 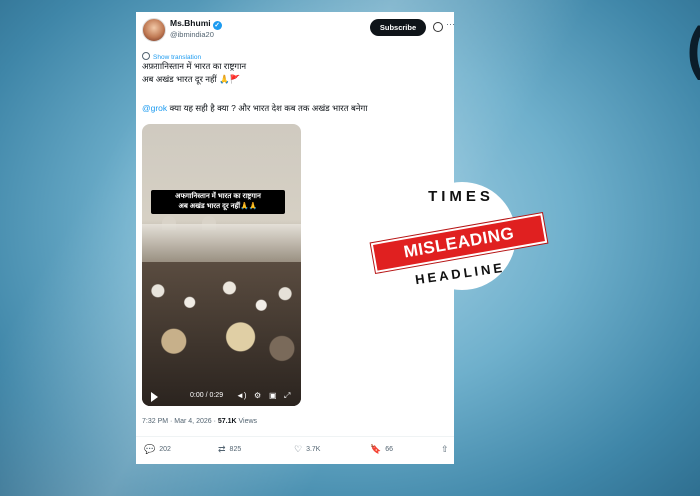 What do you see at coordinates (257, 395) in the screenshot?
I see `settings-icon: ⚙` at bounding box center [257, 395].